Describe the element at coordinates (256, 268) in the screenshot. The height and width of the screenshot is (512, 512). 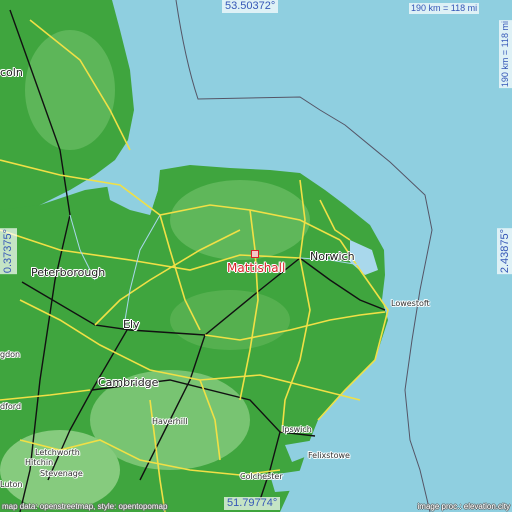
I see `focus-location-label: Mattishall` at that location.